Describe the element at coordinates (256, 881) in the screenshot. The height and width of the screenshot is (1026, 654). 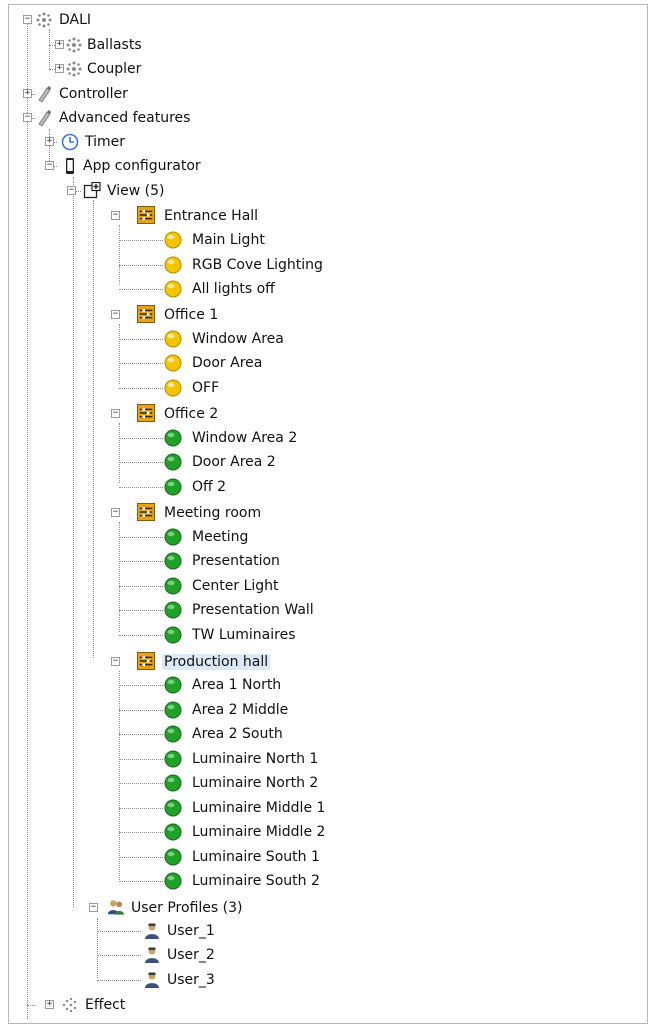
I see `tree-node-label: Luminaire South 2` at that location.